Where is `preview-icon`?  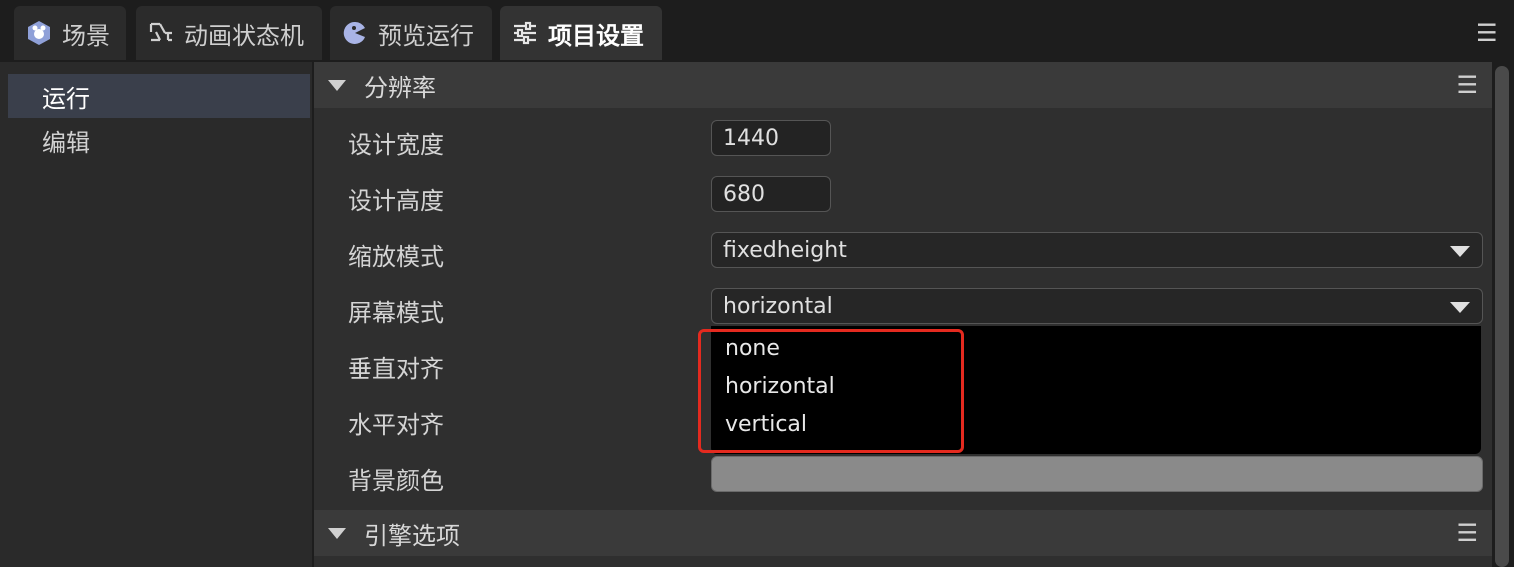
preview-icon is located at coordinates (355, 33).